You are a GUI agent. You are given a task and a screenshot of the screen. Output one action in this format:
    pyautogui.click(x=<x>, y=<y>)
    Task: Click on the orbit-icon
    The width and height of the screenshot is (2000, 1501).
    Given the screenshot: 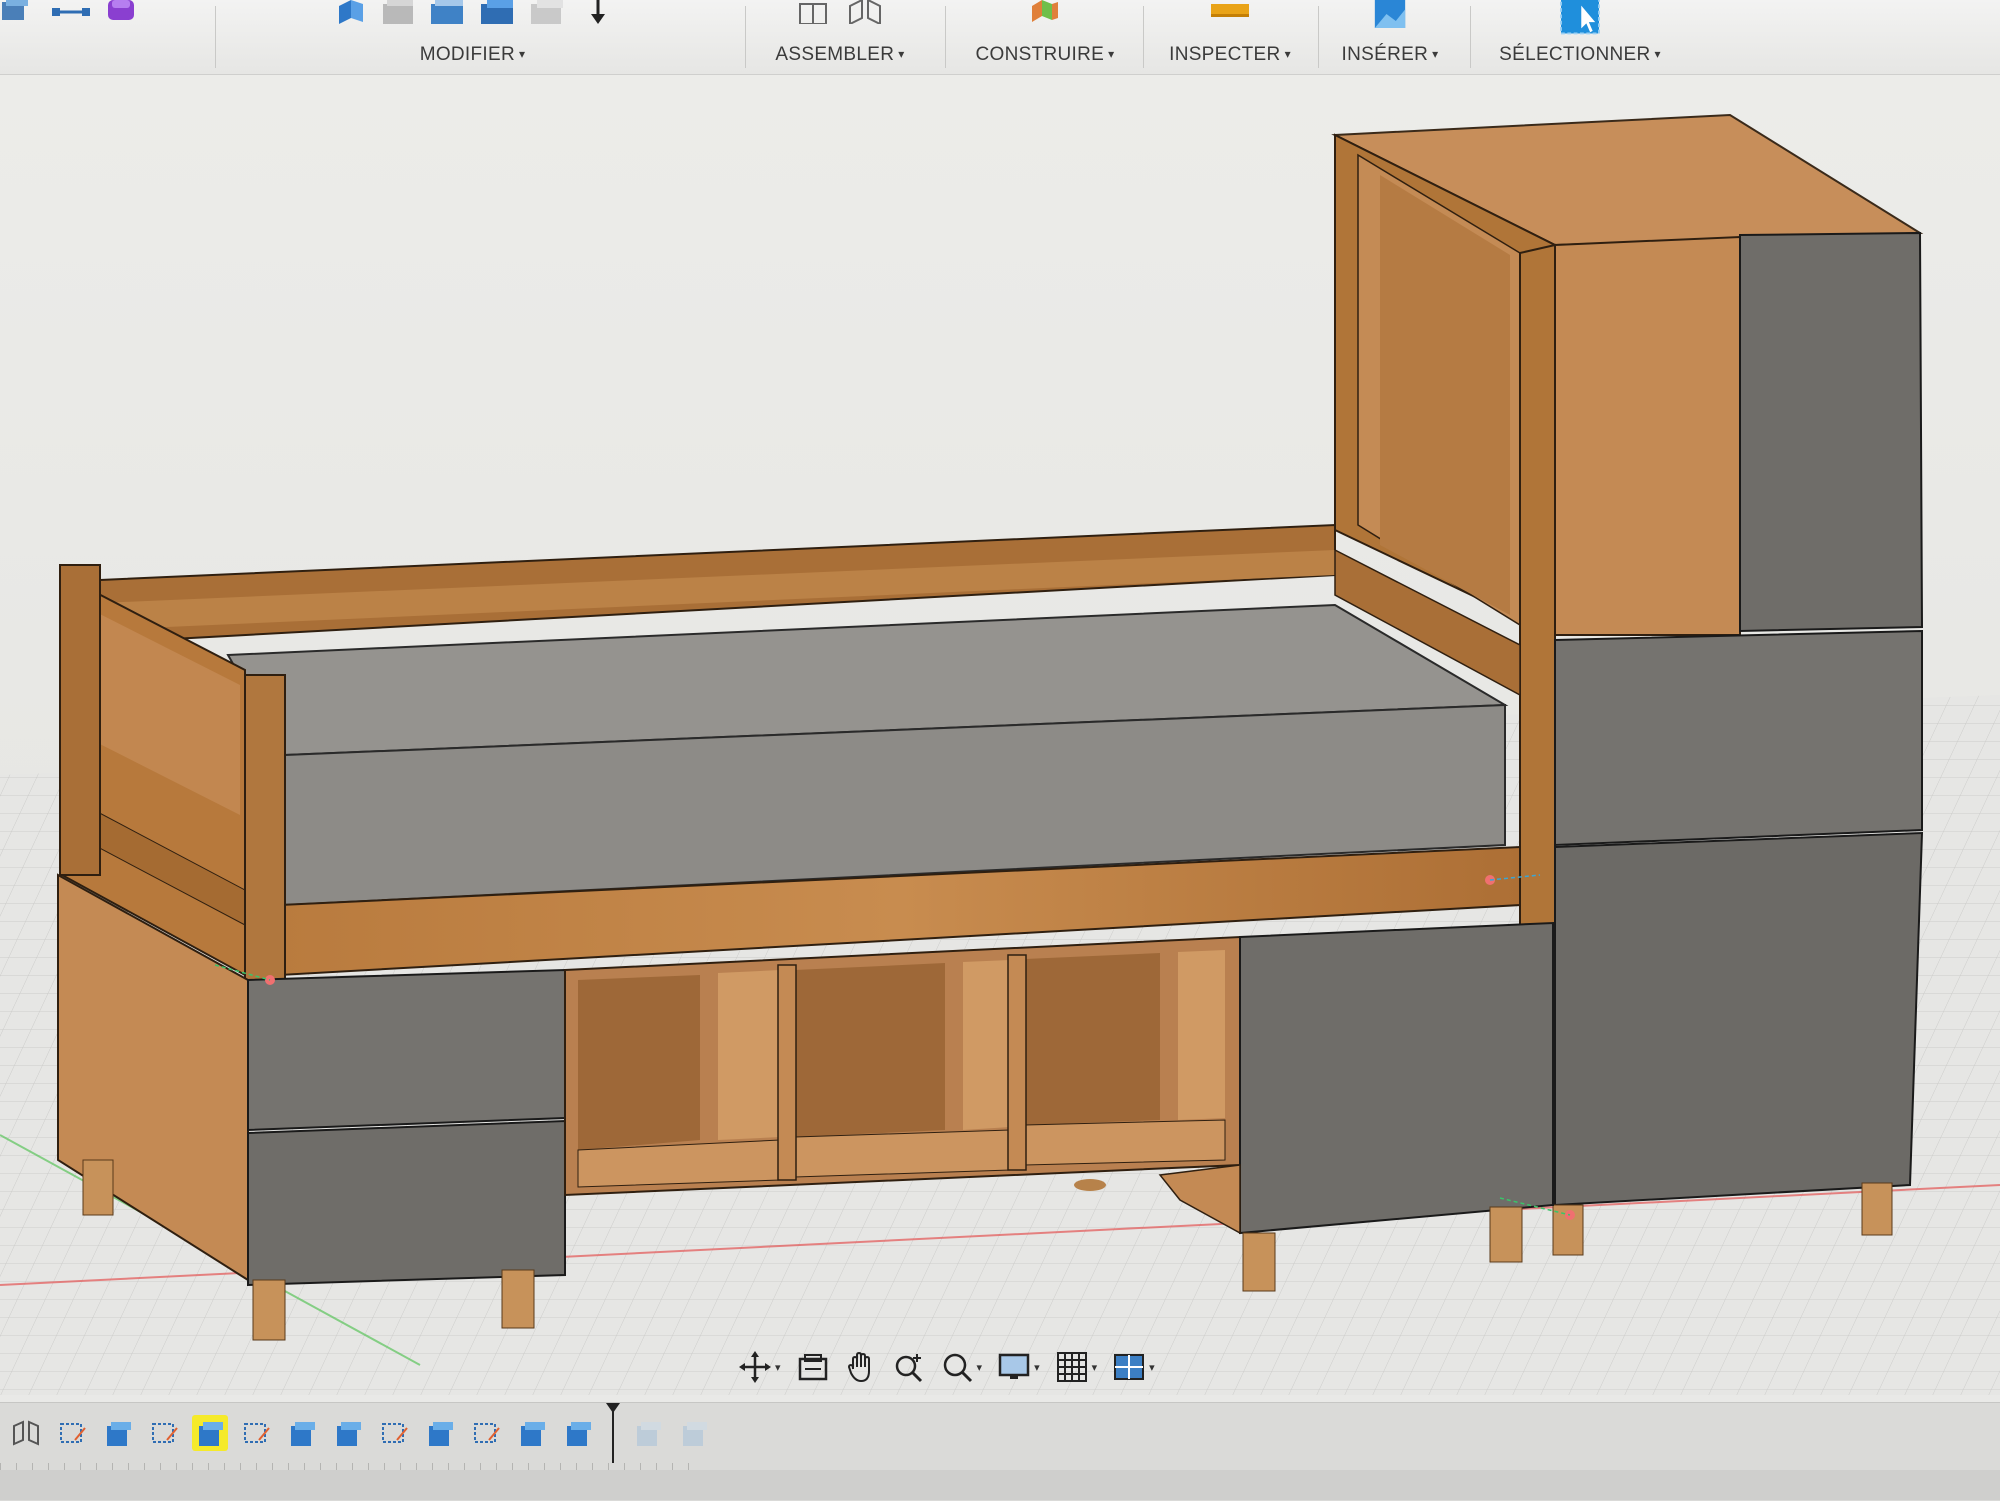 What is the action you would take?
    pyautogui.click(x=755, y=1367)
    